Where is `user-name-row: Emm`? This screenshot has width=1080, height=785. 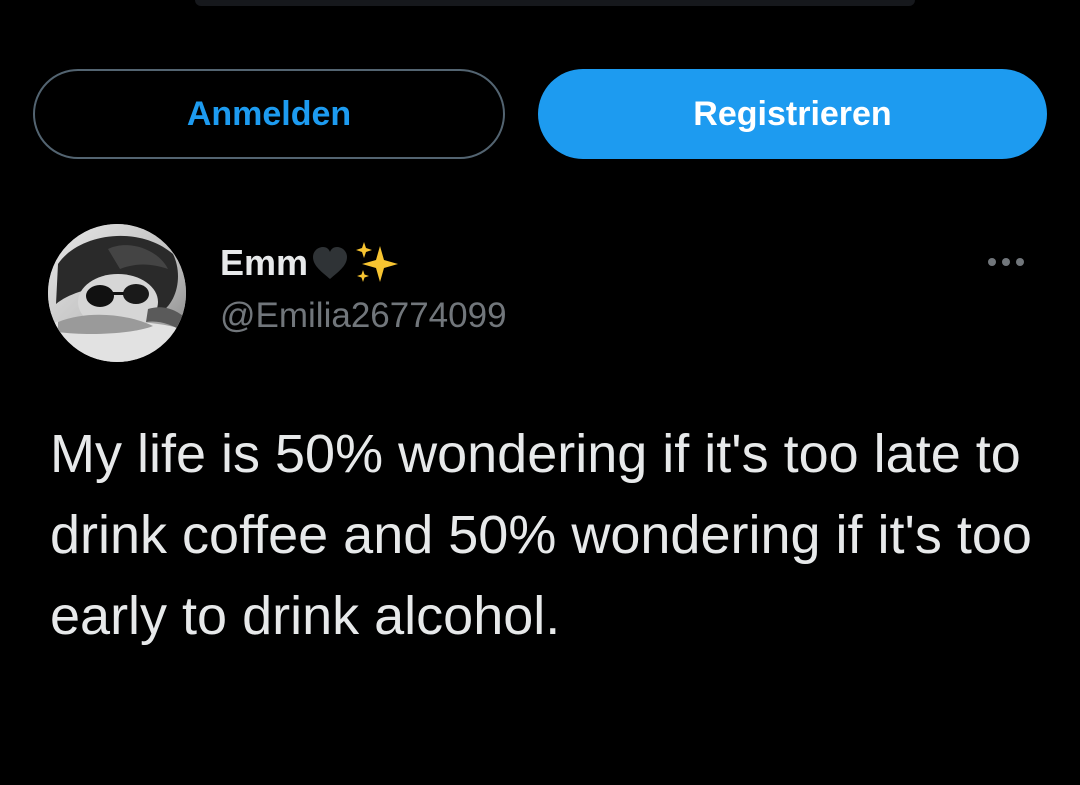 user-name-row: Emm is located at coordinates (311, 263).